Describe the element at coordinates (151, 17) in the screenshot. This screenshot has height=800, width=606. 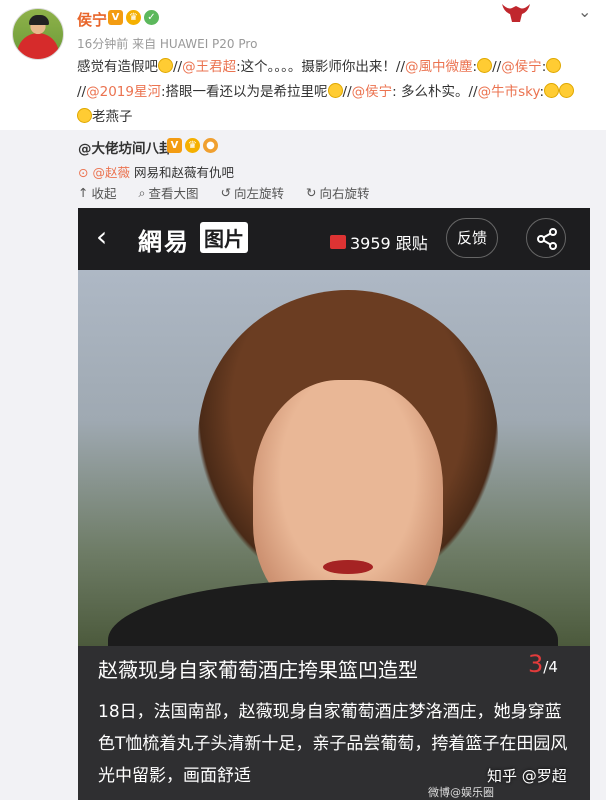
I see `member-icon: ✓` at that location.